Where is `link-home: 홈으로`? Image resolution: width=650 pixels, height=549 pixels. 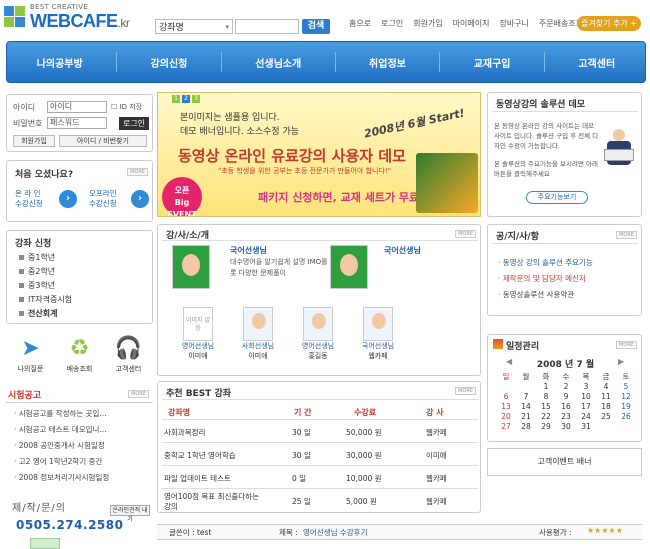
link-home: 홈으로 is located at coordinates (360, 23).